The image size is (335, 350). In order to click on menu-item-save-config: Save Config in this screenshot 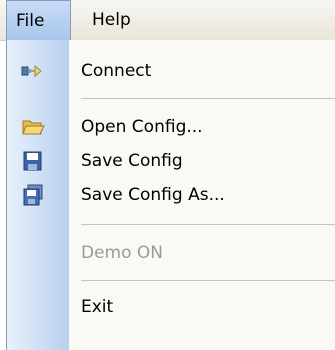, I will do `click(171, 161)`.